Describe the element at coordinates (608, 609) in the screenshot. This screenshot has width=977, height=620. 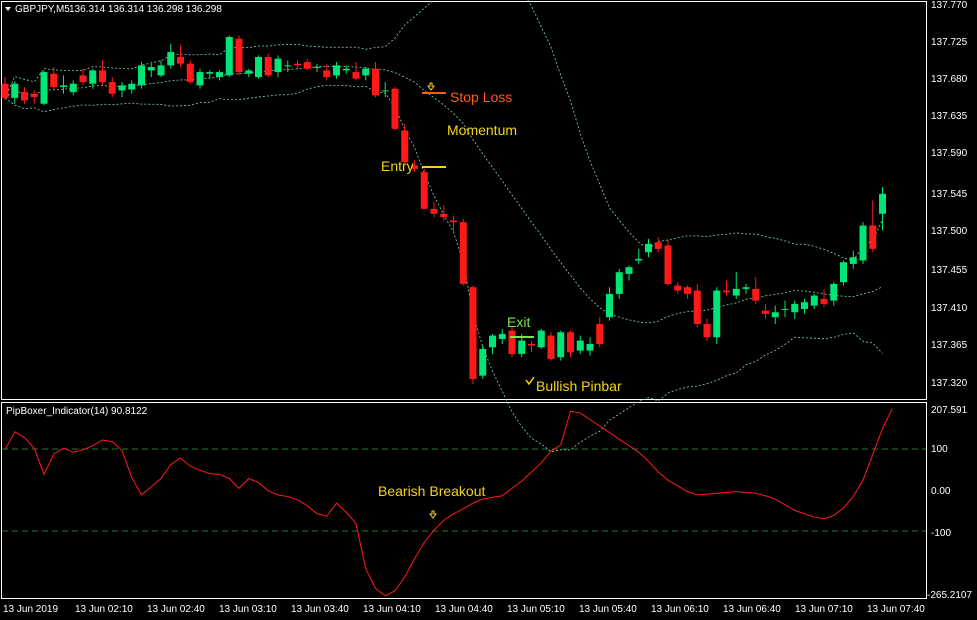
I see `time-tick: 13 Jun 05:40` at that location.